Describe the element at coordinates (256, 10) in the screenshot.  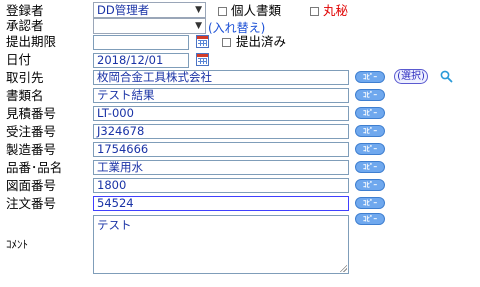
I see `personal-doc-label: 個人書類` at that location.